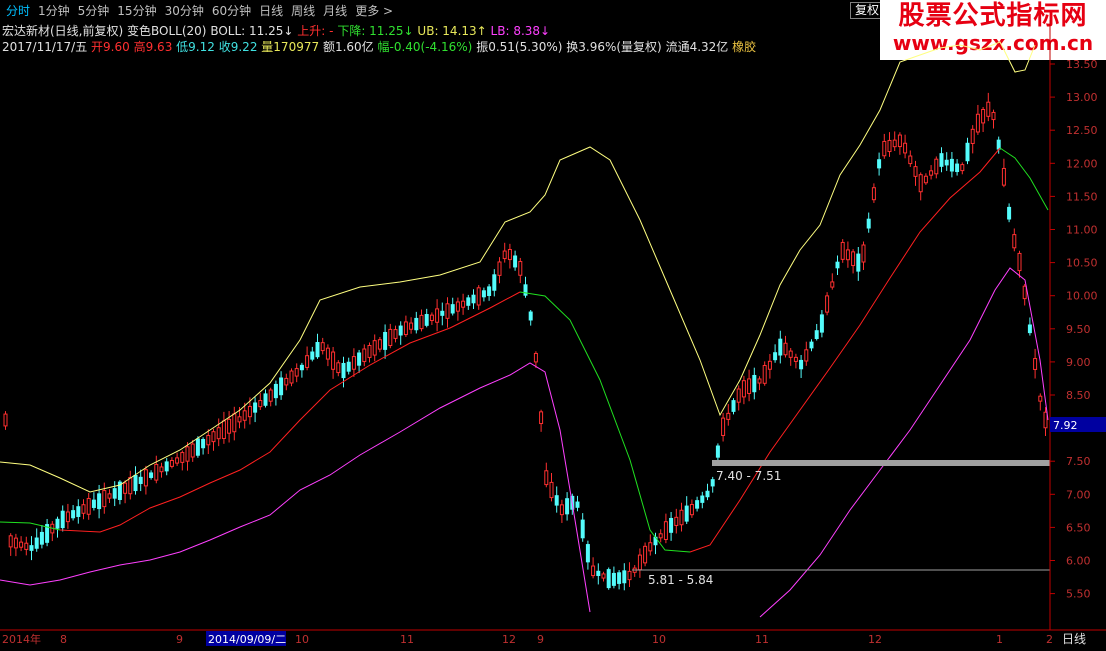  What do you see at coordinates (231, 10) in the screenshot?
I see `period-tab-60min: 60分钟` at bounding box center [231, 10].